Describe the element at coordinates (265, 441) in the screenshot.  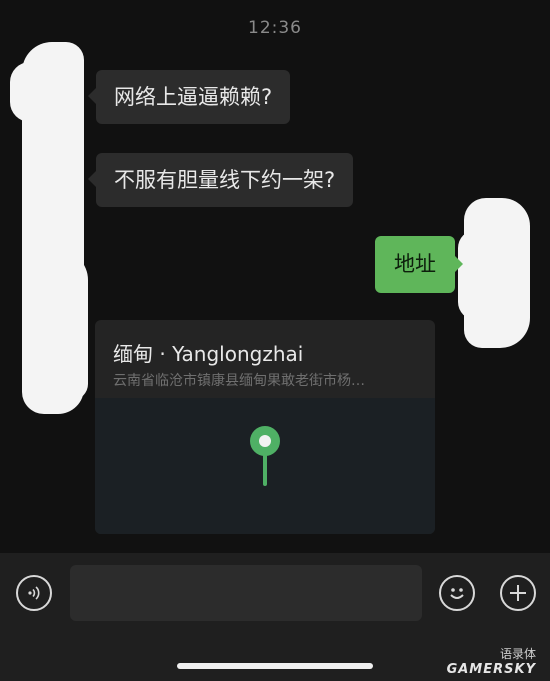
I see `map-pin-icon` at that location.